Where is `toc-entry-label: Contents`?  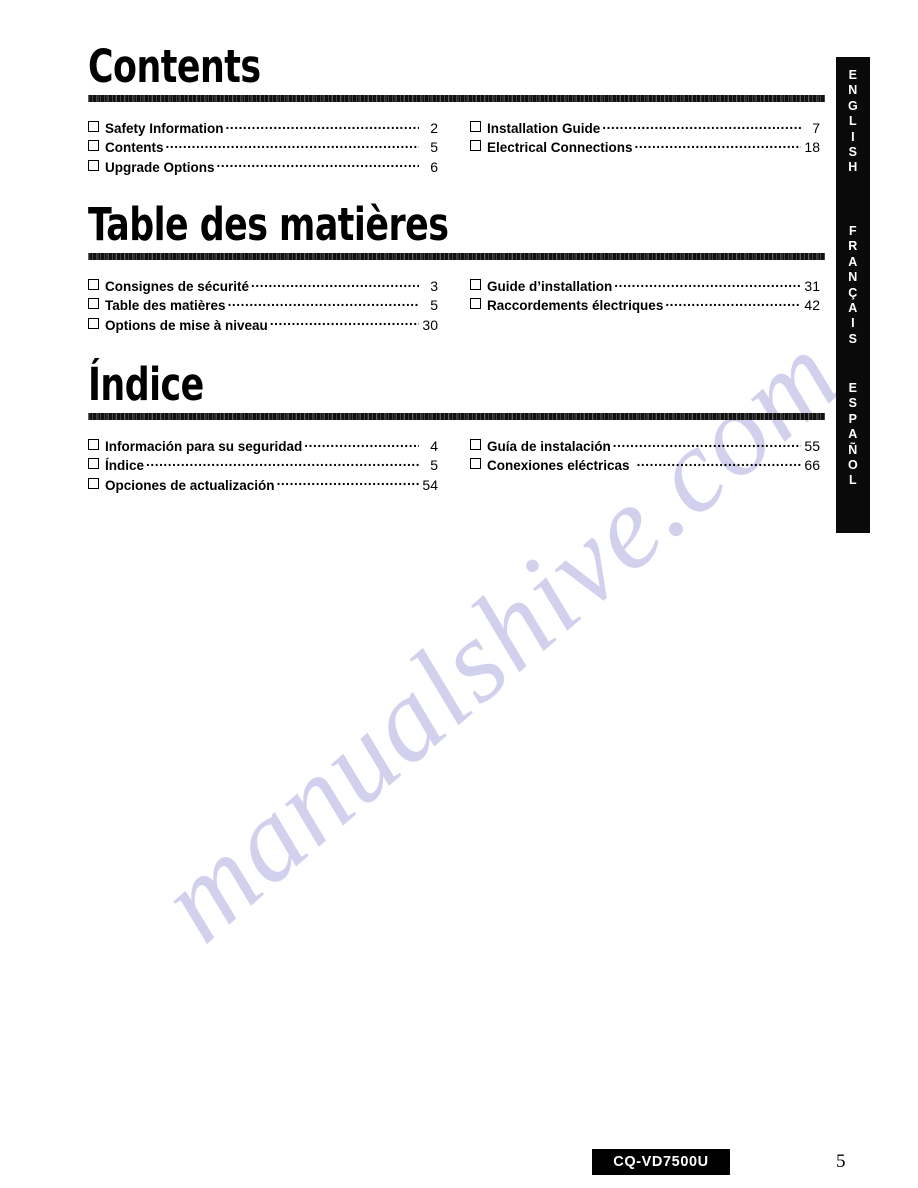 toc-entry-label: Contents is located at coordinates (134, 148).